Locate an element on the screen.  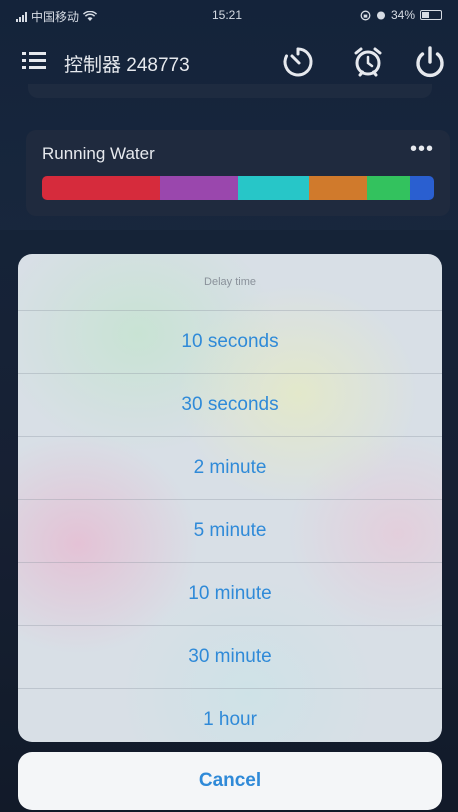
menu-icon is located at coordinates (34, 61).